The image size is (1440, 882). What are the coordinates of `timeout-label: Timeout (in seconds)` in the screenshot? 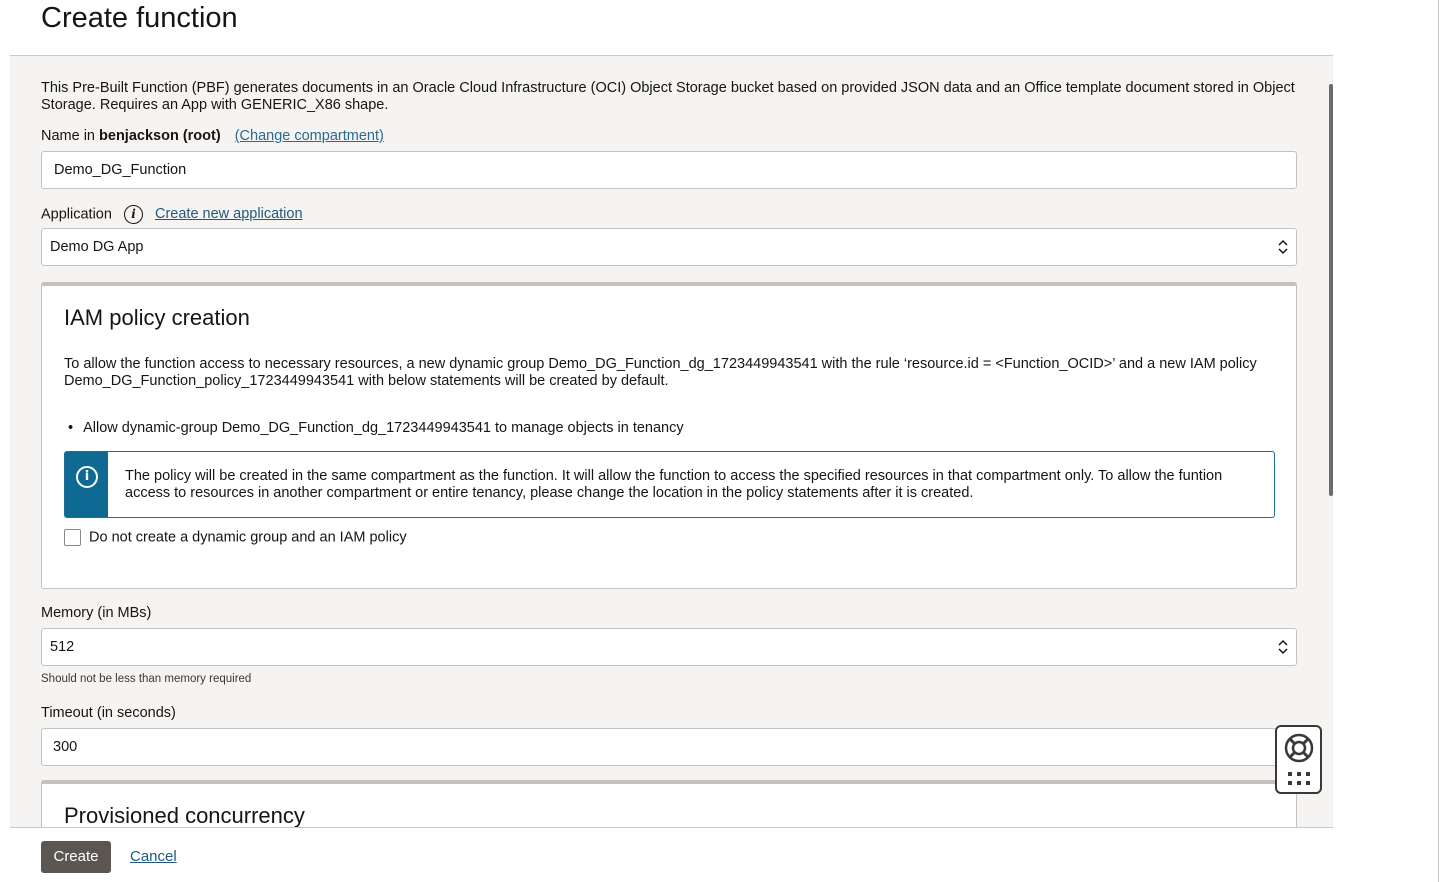 It's located at (108, 713).